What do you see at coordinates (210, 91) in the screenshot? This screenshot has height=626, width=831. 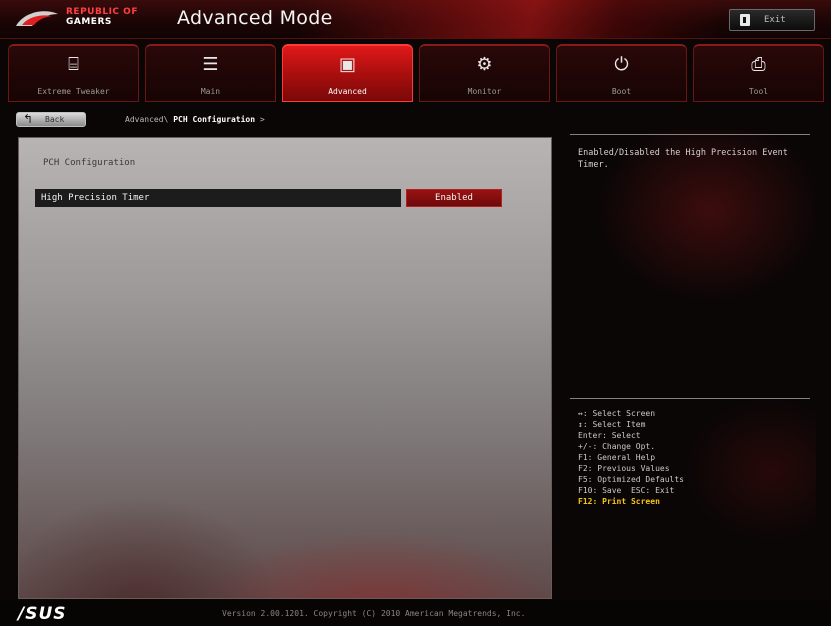 I see `tab-label: Main` at bounding box center [210, 91].